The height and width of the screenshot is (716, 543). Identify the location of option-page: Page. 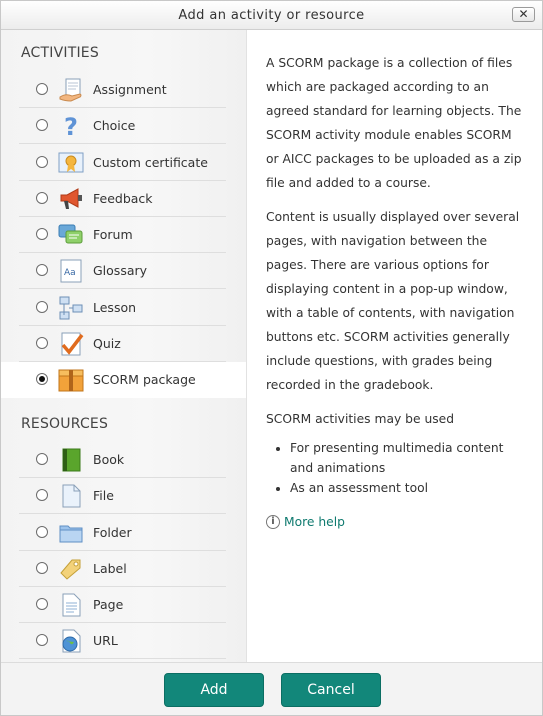
(123, 605).